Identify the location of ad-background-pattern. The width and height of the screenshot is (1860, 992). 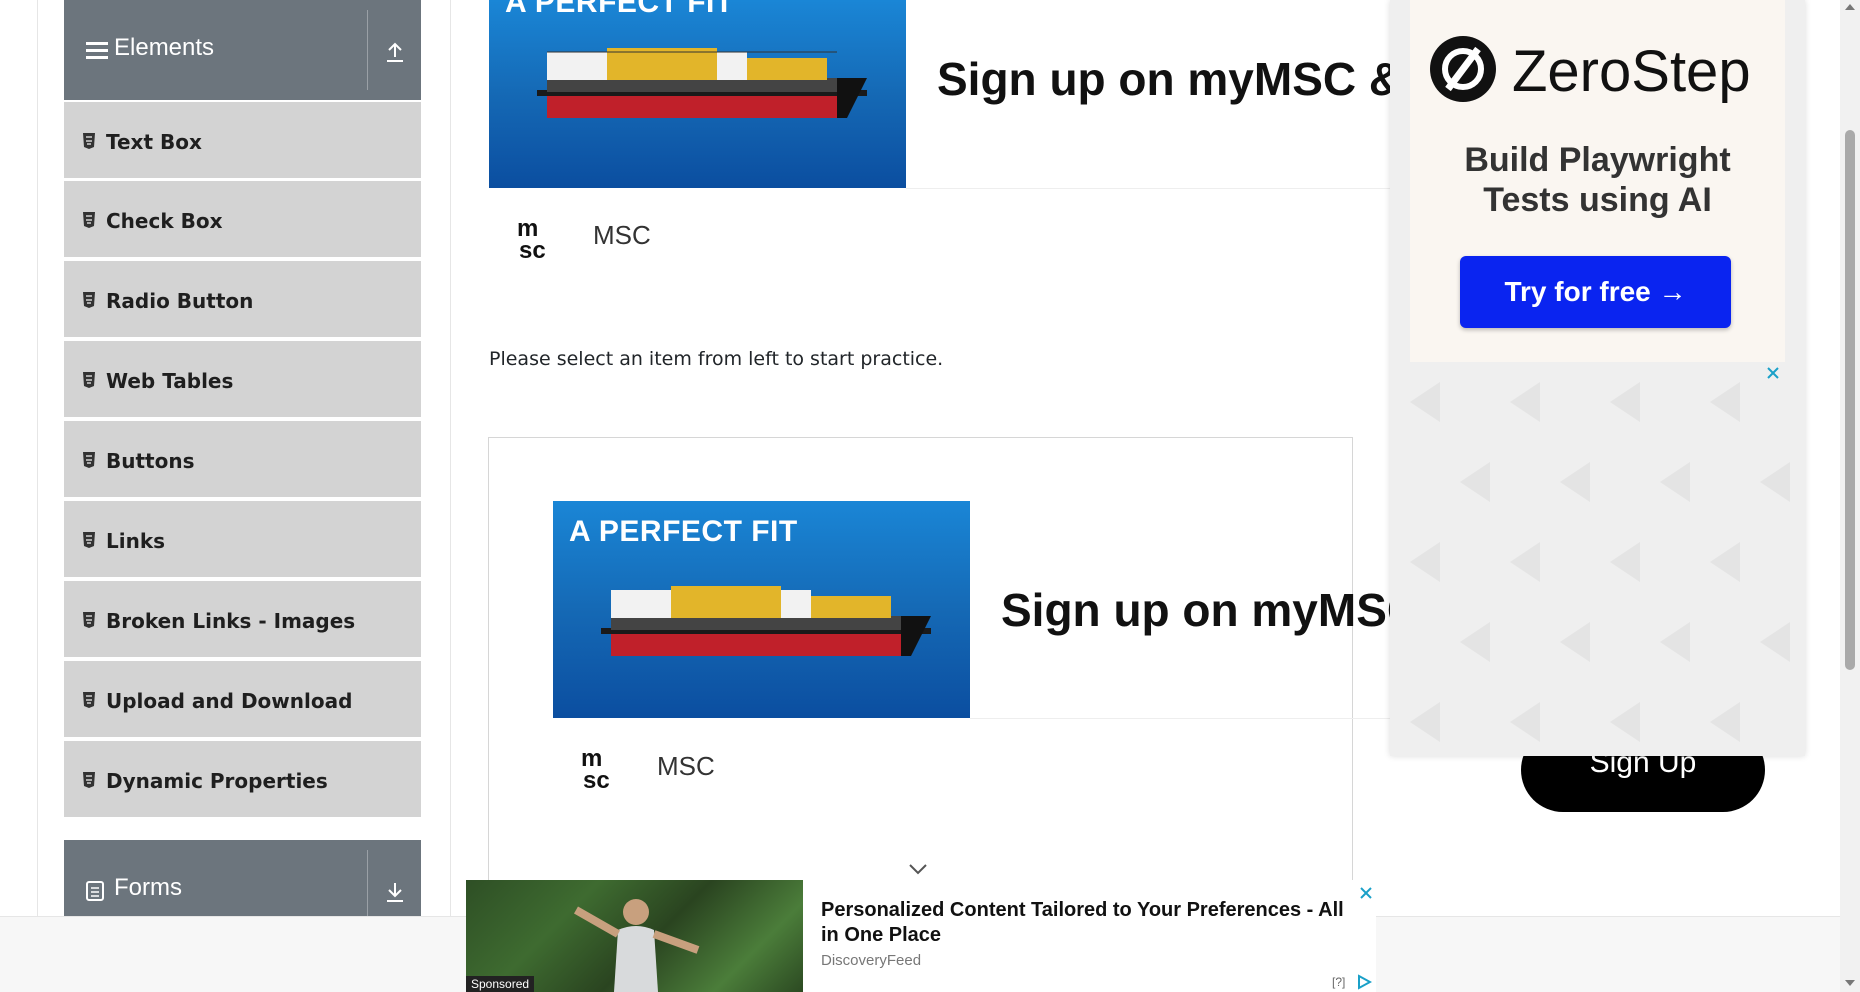
(1600, 562).